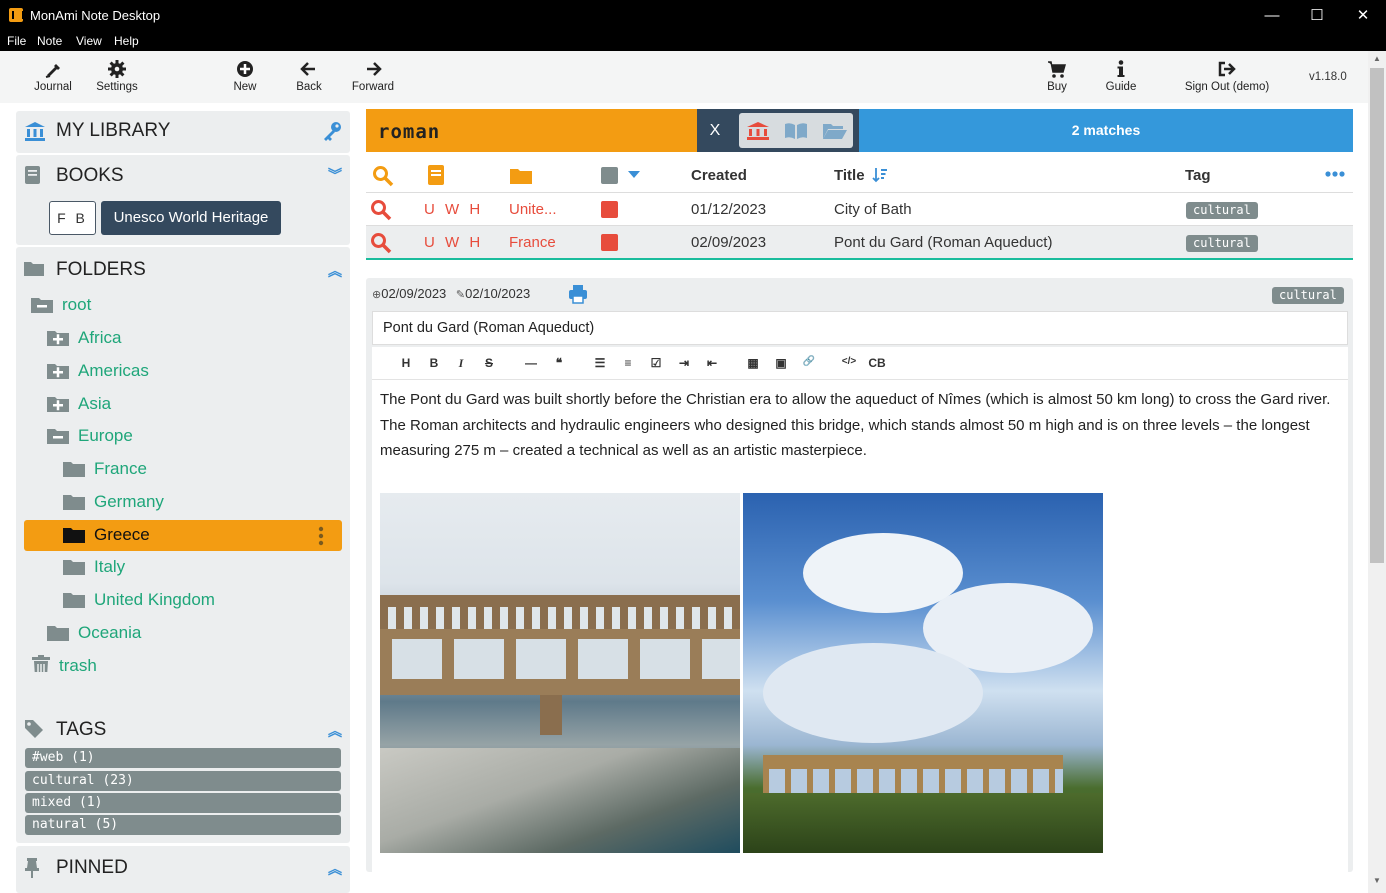  Describe the element at coordinates (1328, 77) in the screenshot. I see `version-label: v1.18.0` at that location.